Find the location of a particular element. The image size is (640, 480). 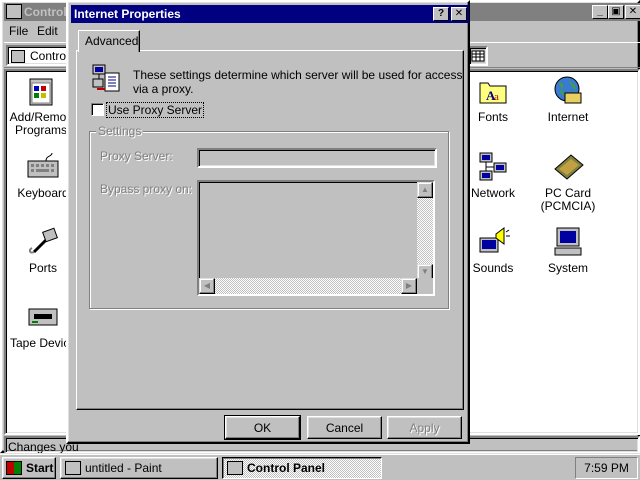

paint-icon is located at coordinates (73, 468).